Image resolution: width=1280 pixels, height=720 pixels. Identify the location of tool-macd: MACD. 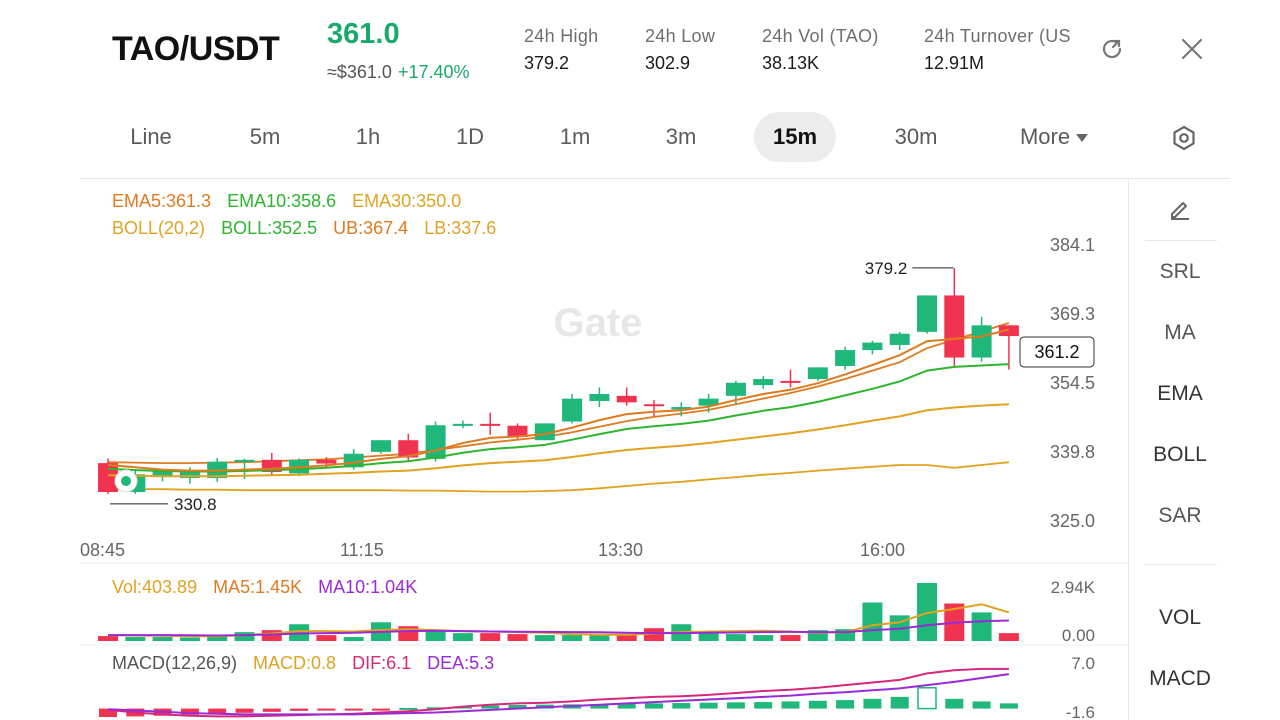
(1180, 679).